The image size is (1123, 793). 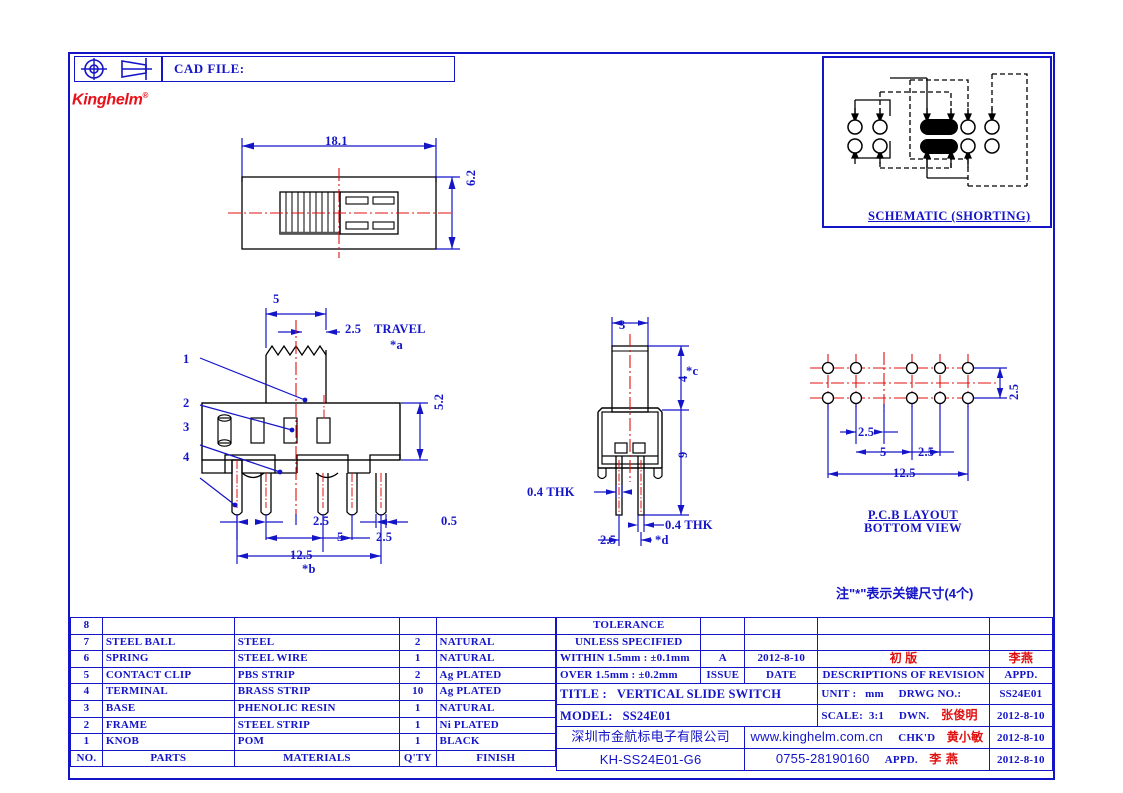 I want to click on table-header-row: NO. PARTS MATERIALS Q'TY FINISH, so click(x=313, y=758).